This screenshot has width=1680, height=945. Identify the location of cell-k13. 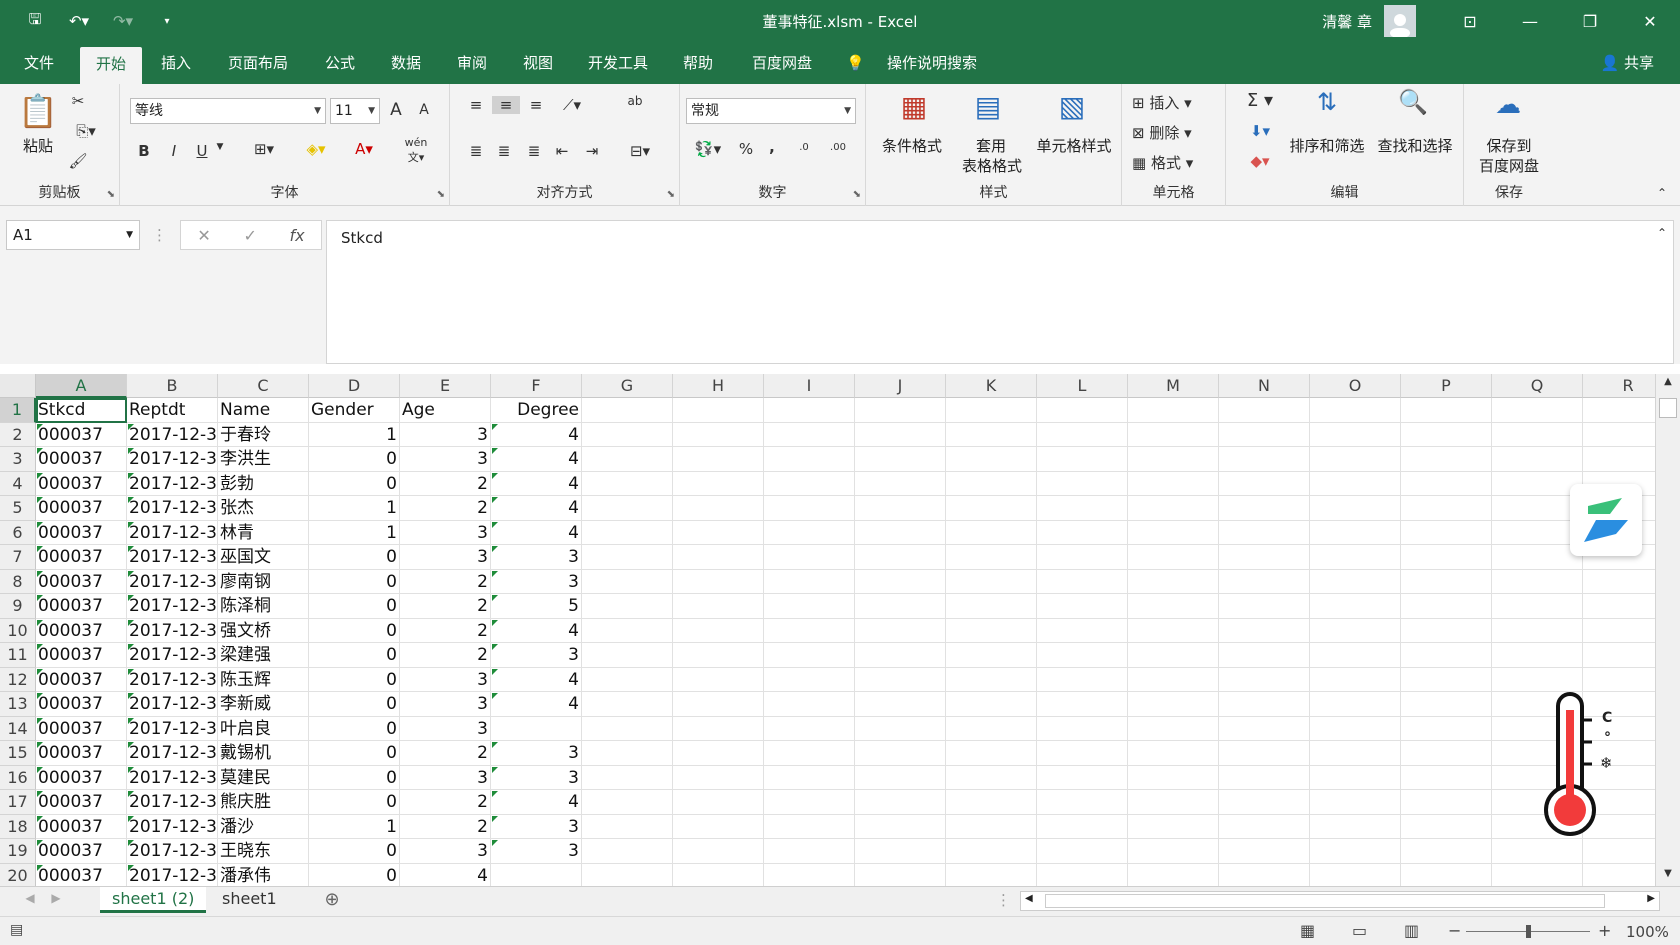
(991, 704).